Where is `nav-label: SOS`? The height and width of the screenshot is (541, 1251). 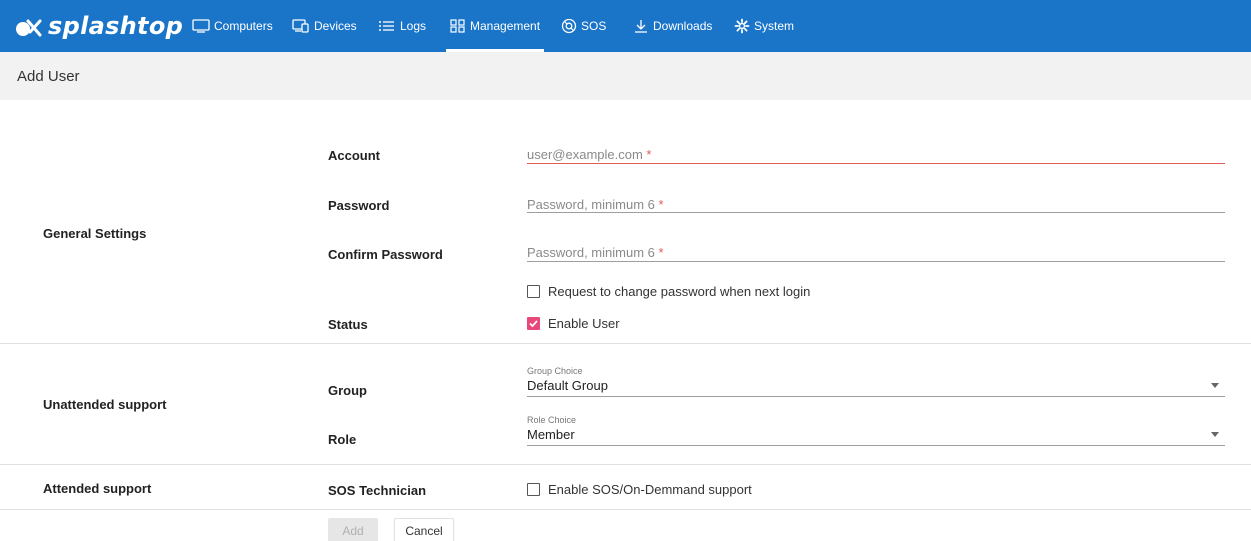
nav-label: SOS is located at coordinates (594, 26).